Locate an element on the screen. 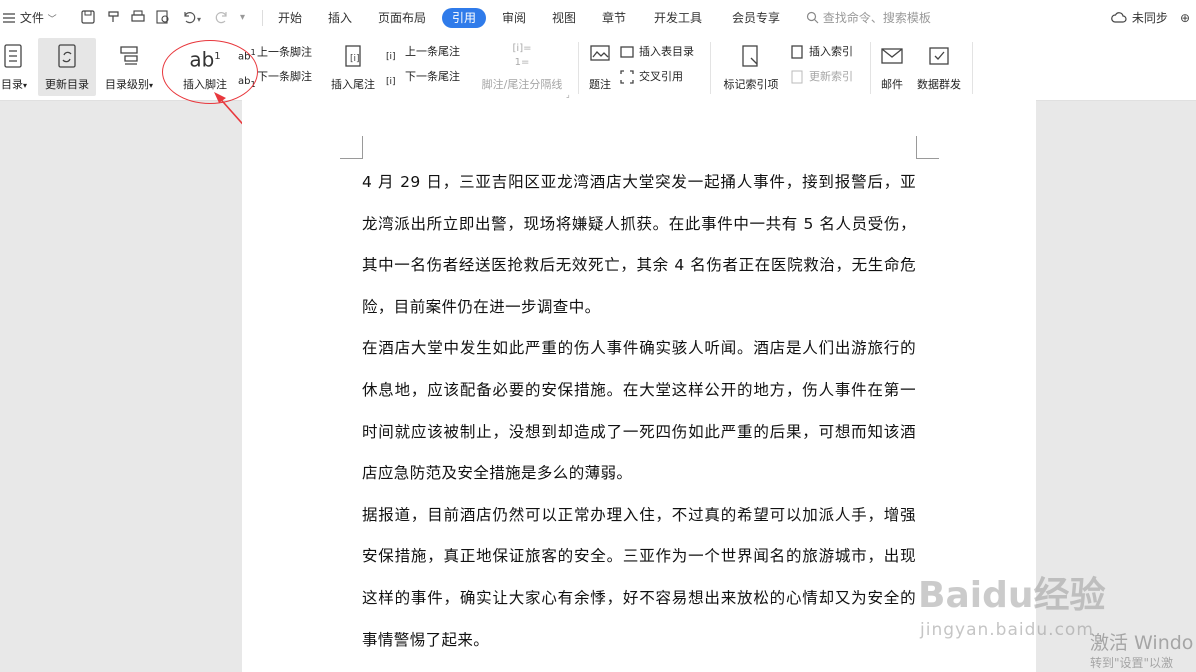  insert-endnote-button: [i] 插入尾注 is located at coordinates (353, 67).